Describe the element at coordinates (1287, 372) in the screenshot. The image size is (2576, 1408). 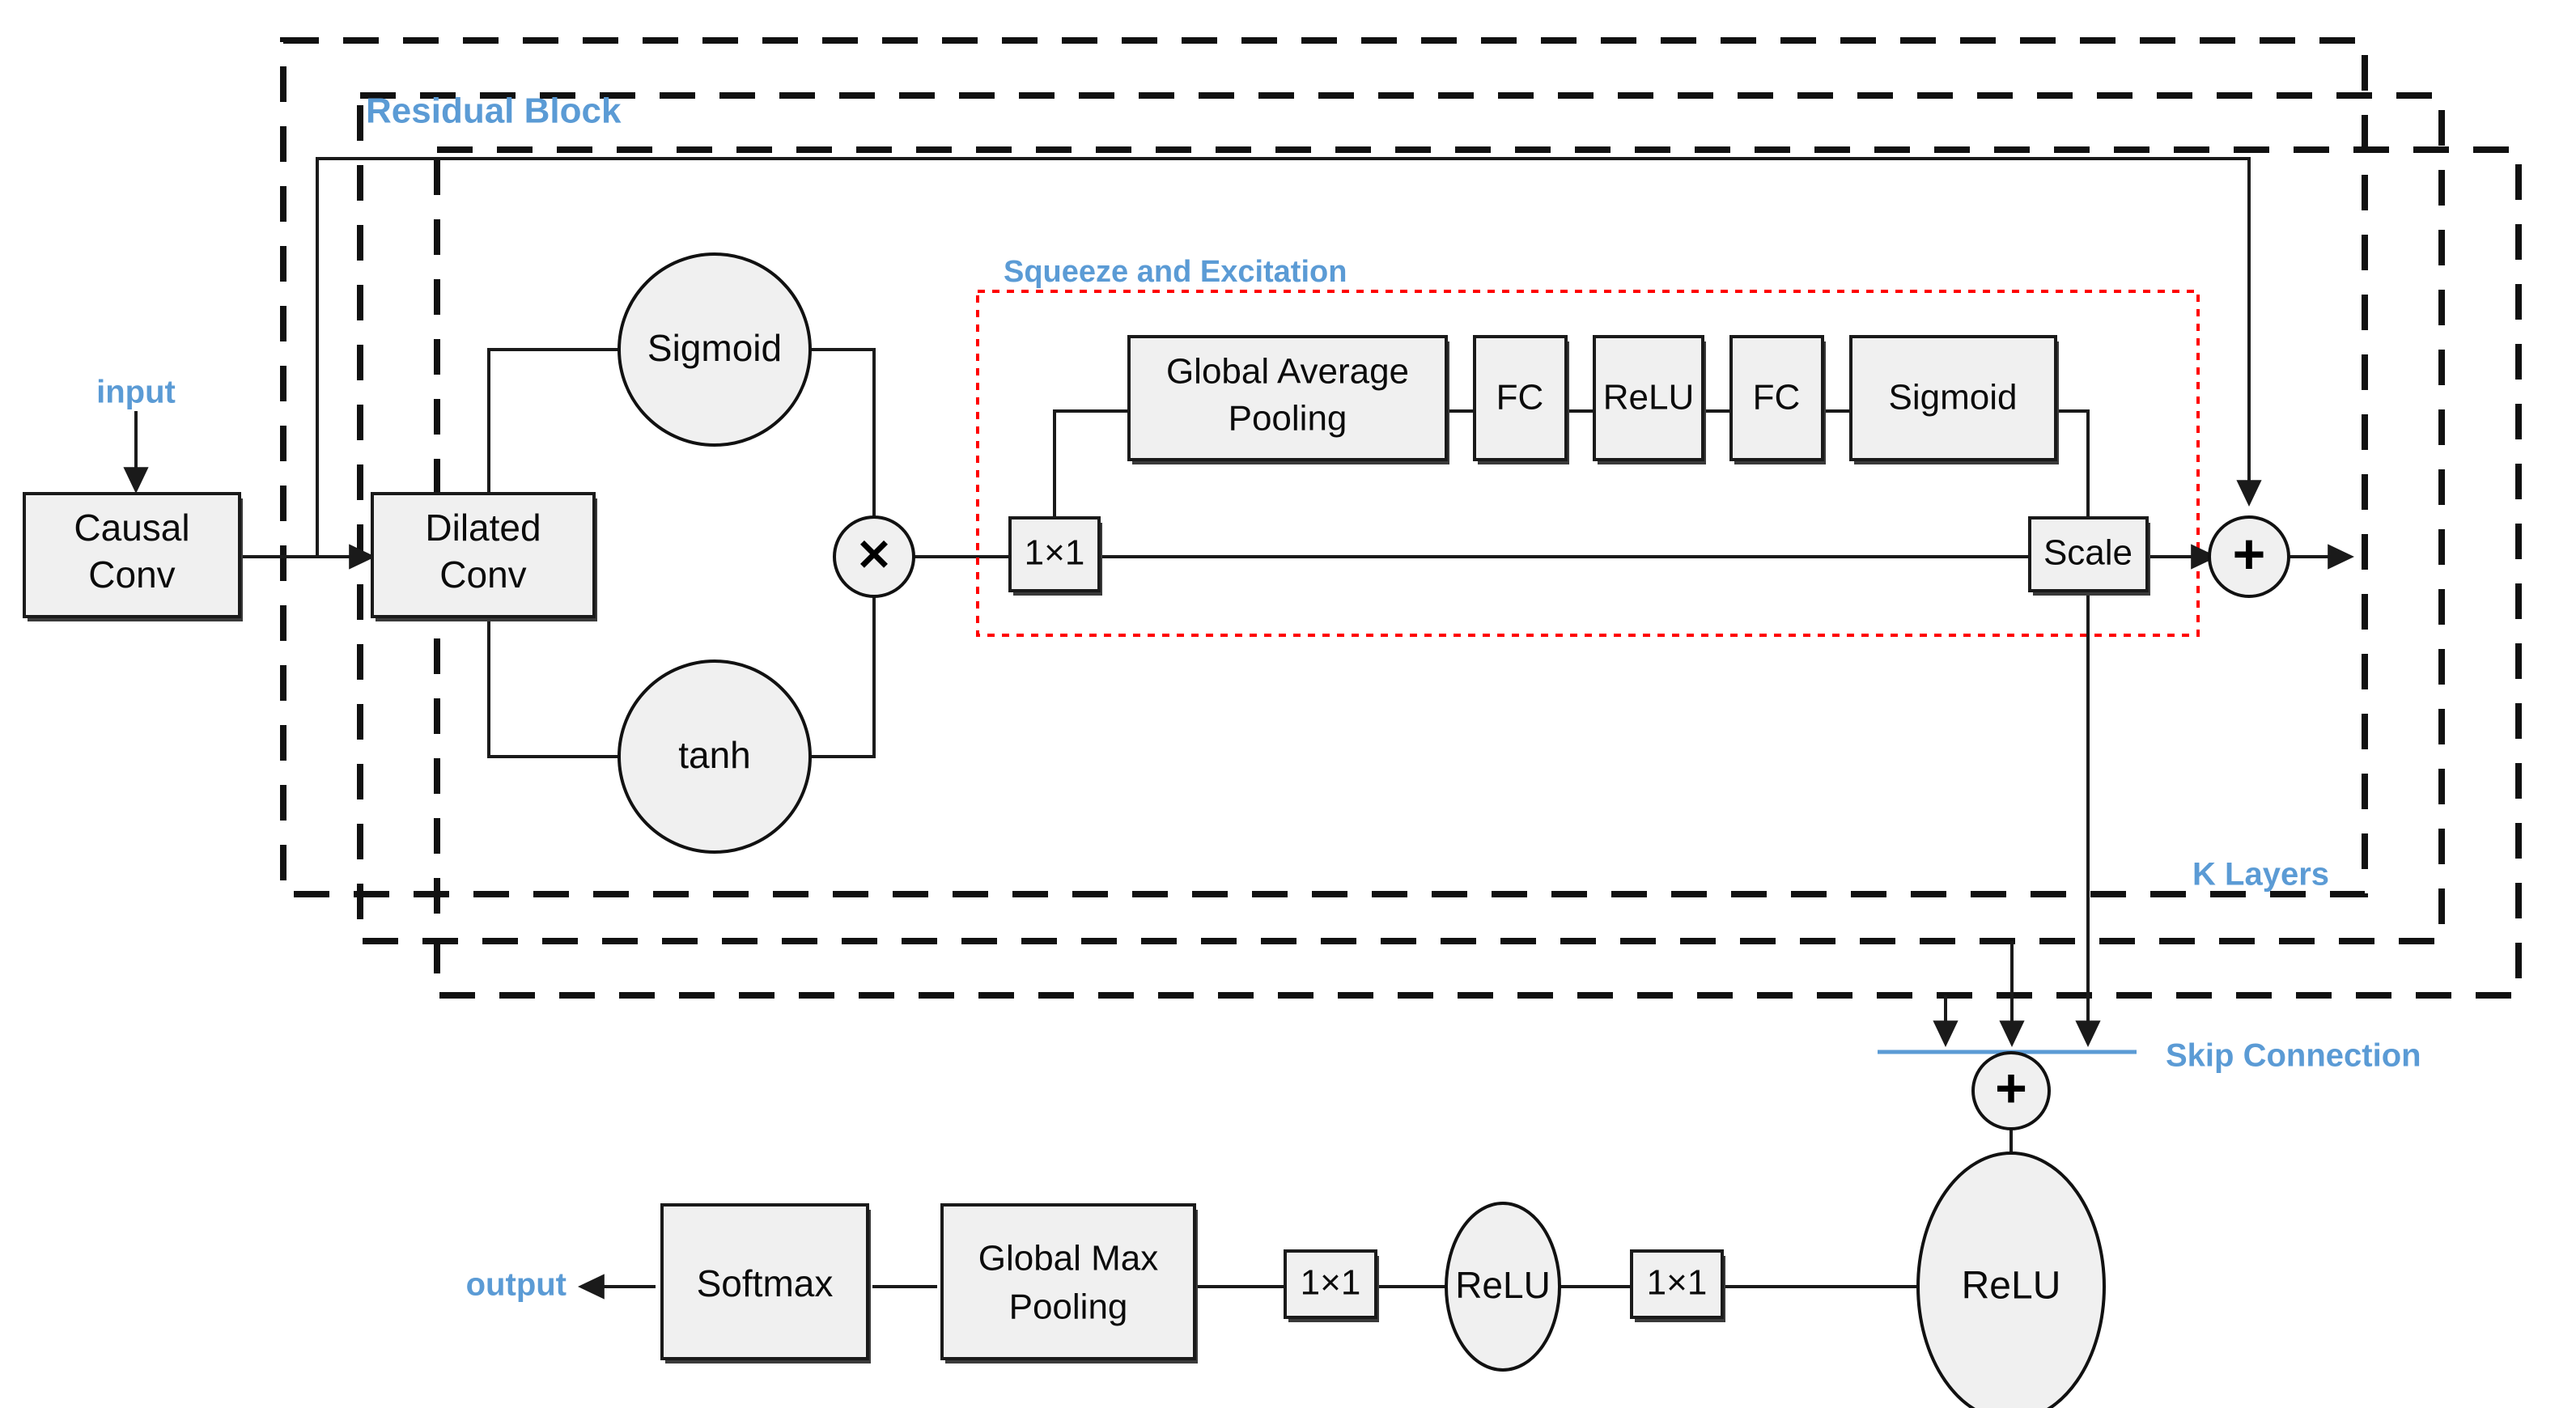
I see `gap-label-line1: Global Average` at that location.